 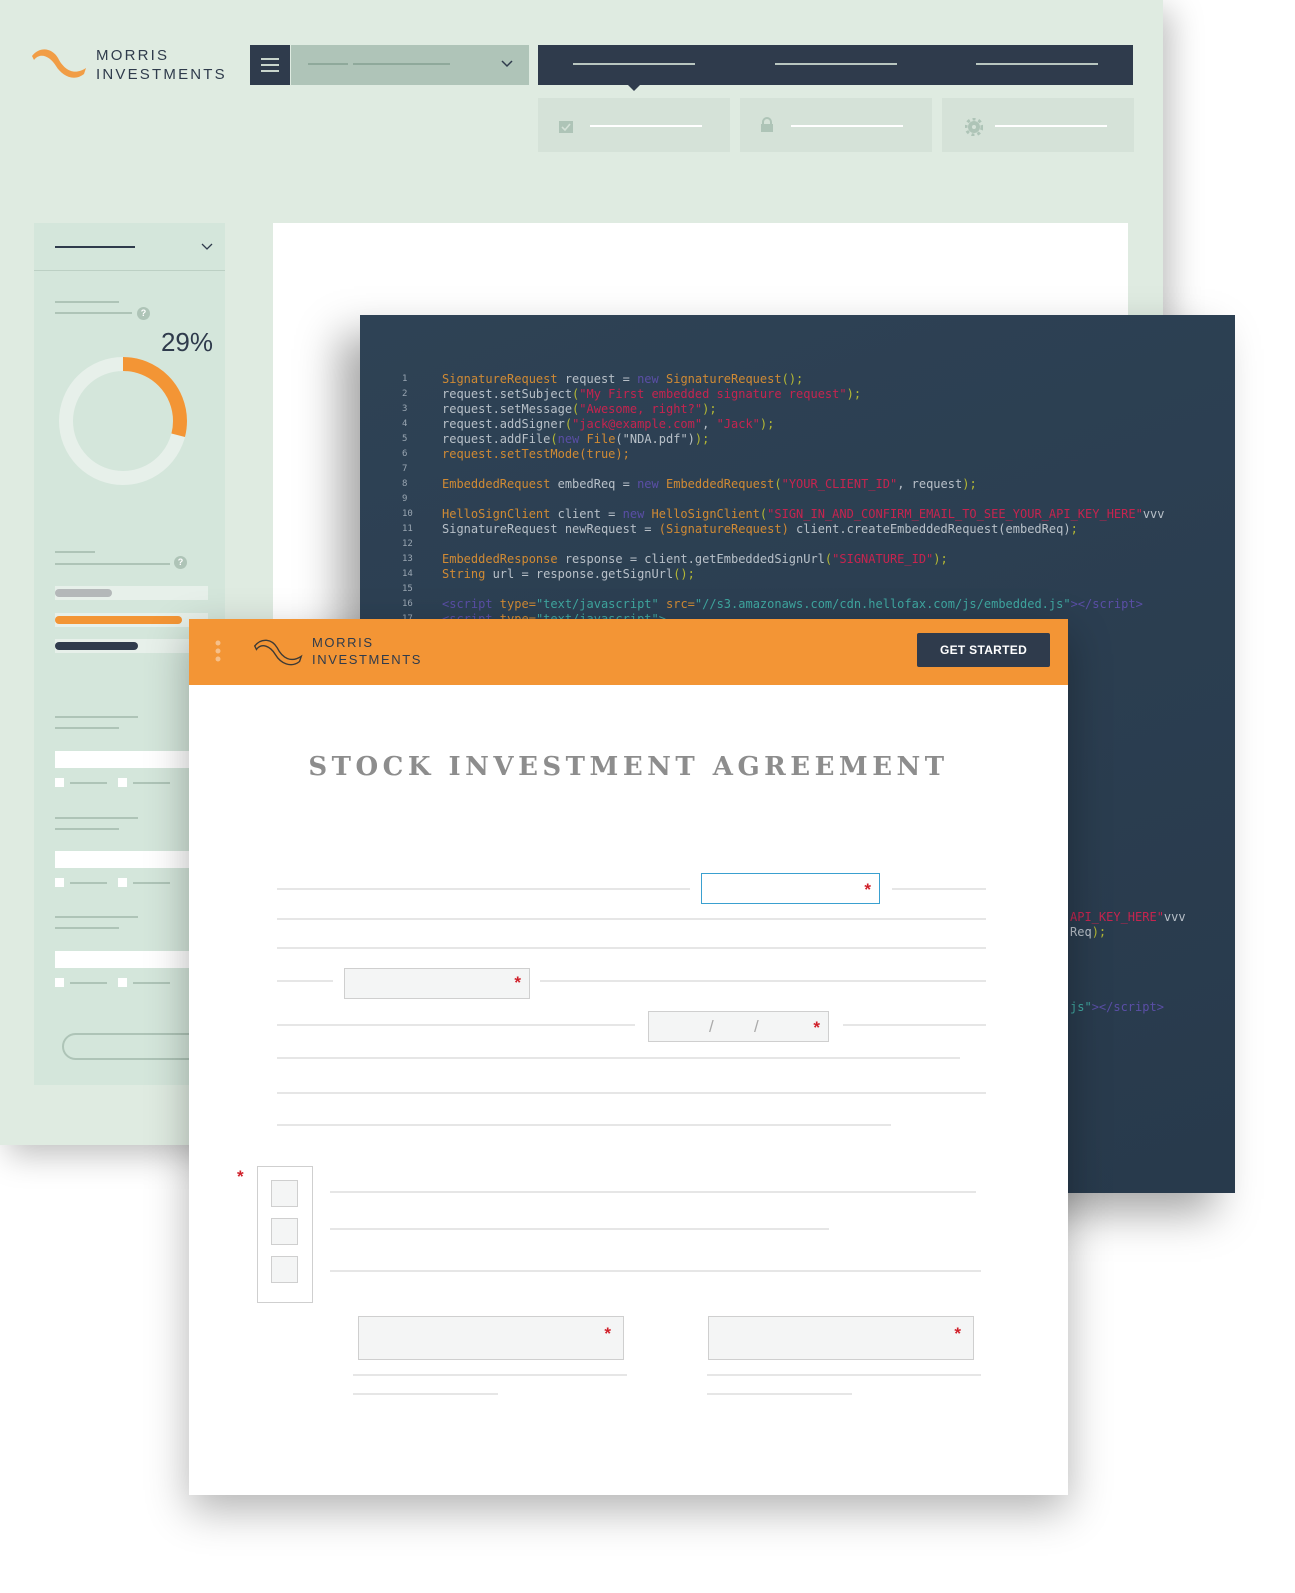 I want to click on checkbox-group, so click(x=285, y=1234).